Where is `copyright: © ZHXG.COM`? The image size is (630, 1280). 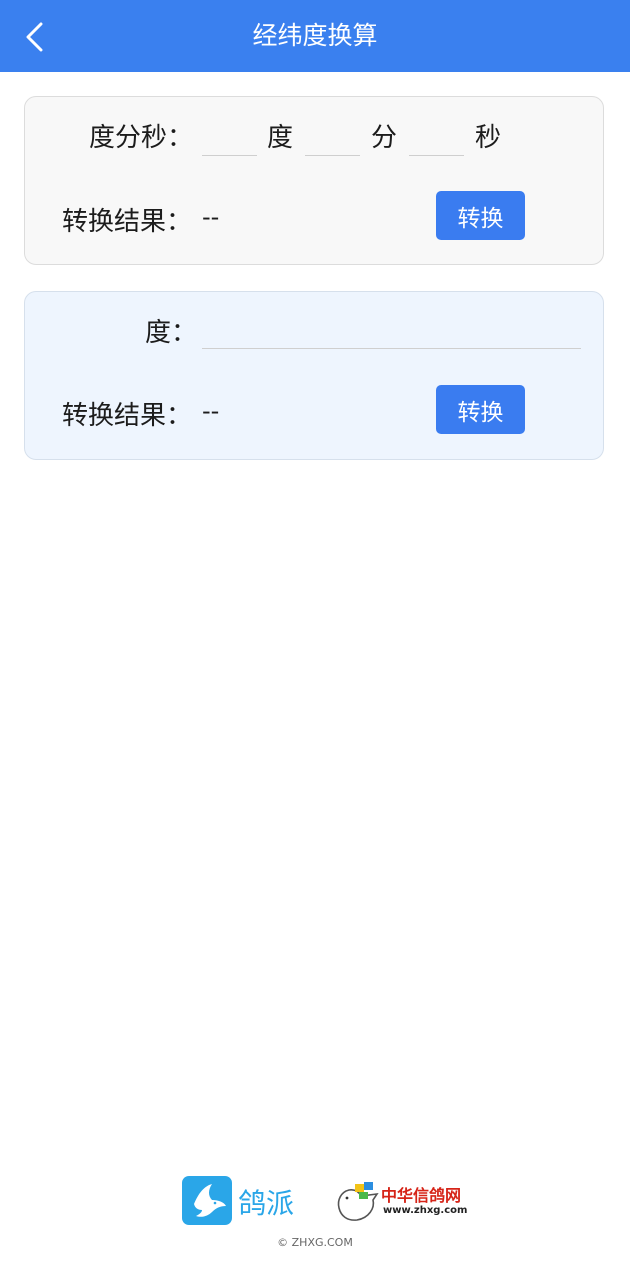 copyright: © ZHXG.COM is located at coordinates (315, 1242).